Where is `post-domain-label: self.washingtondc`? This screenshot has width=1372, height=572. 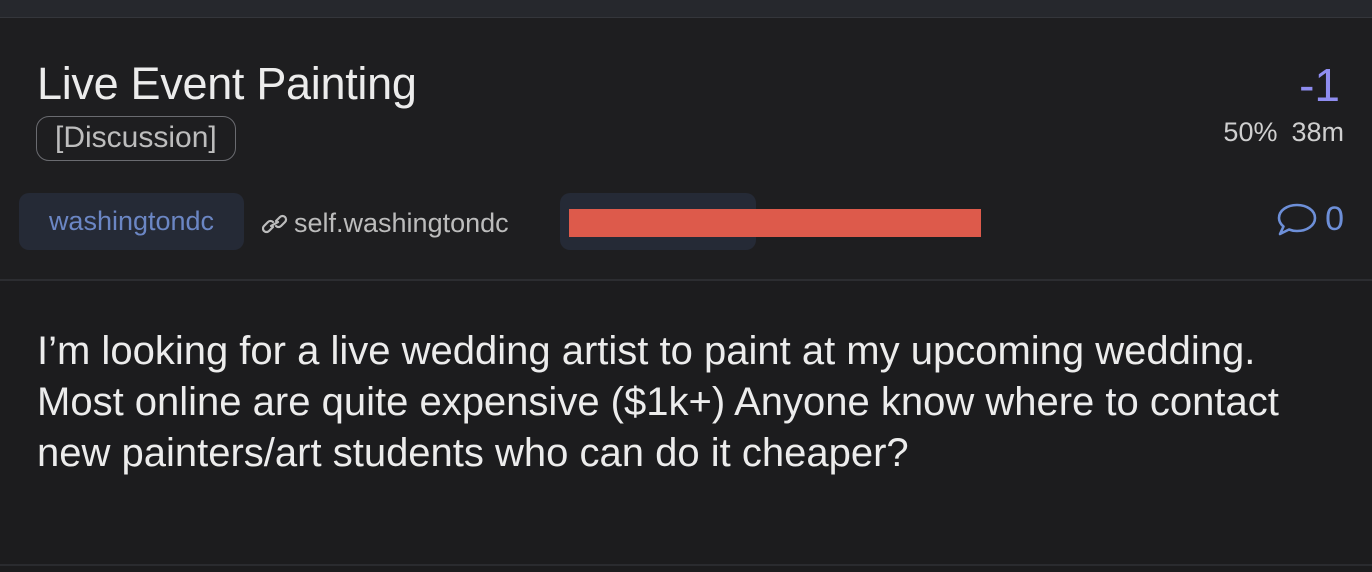 post-domain-label: self.washingtondc is located at coordinates (401, 223).